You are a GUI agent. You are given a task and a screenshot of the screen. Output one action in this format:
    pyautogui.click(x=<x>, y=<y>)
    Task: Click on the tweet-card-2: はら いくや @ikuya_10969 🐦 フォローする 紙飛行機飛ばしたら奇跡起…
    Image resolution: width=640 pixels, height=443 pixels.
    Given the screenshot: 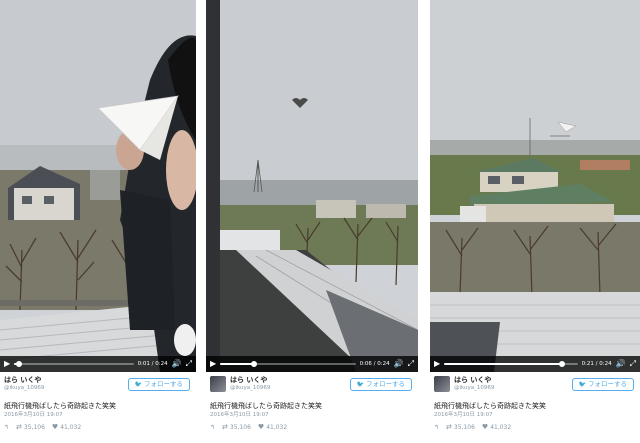 What is the action you would take?
    pyautogui.click(x=312, y=409)
    